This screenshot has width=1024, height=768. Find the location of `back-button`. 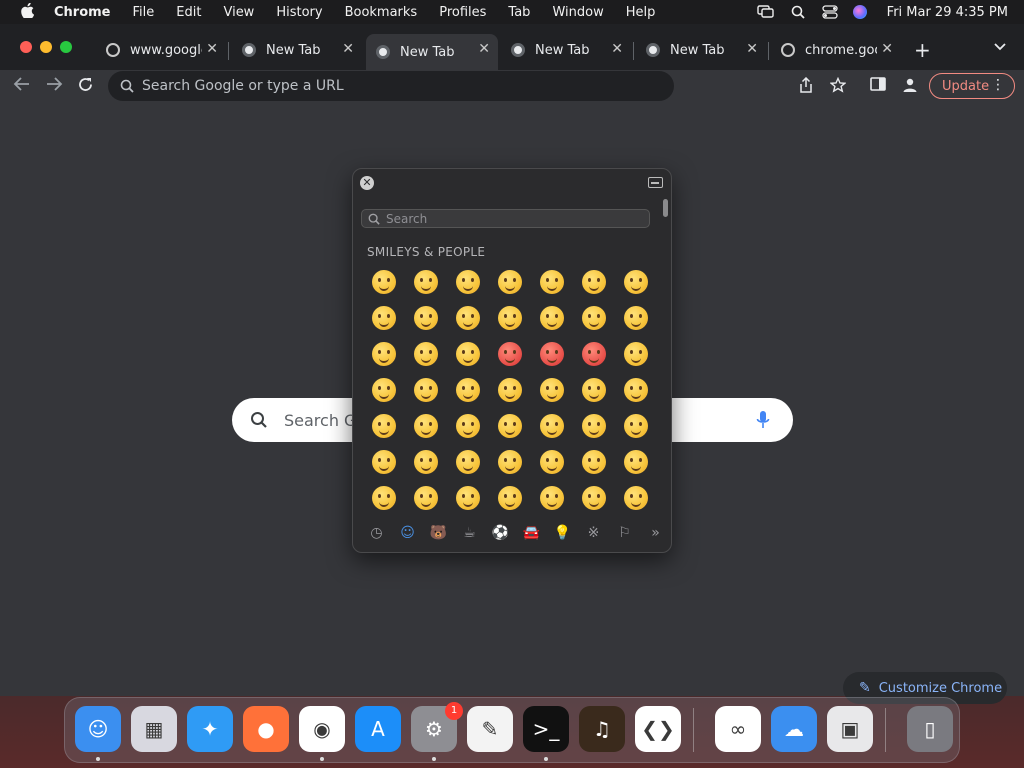

back-button is located at coordinates (22, 86).